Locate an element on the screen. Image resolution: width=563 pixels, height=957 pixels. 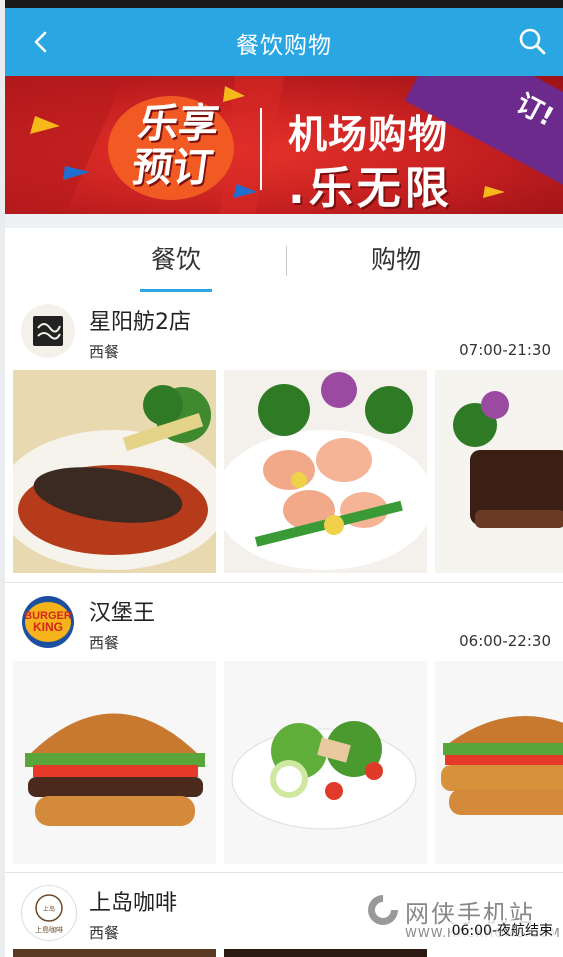
ueshima-coffee-logo: 上岛 上島咖啡 is located at coordinates (49, 913).